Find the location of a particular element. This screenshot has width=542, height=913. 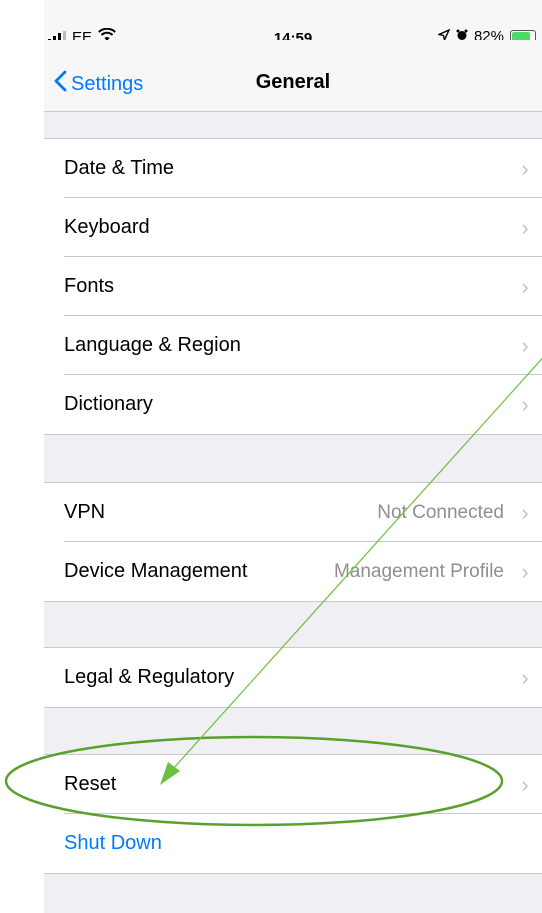

row-keyboard: Keyboard › is located at coordinates (293, 227).